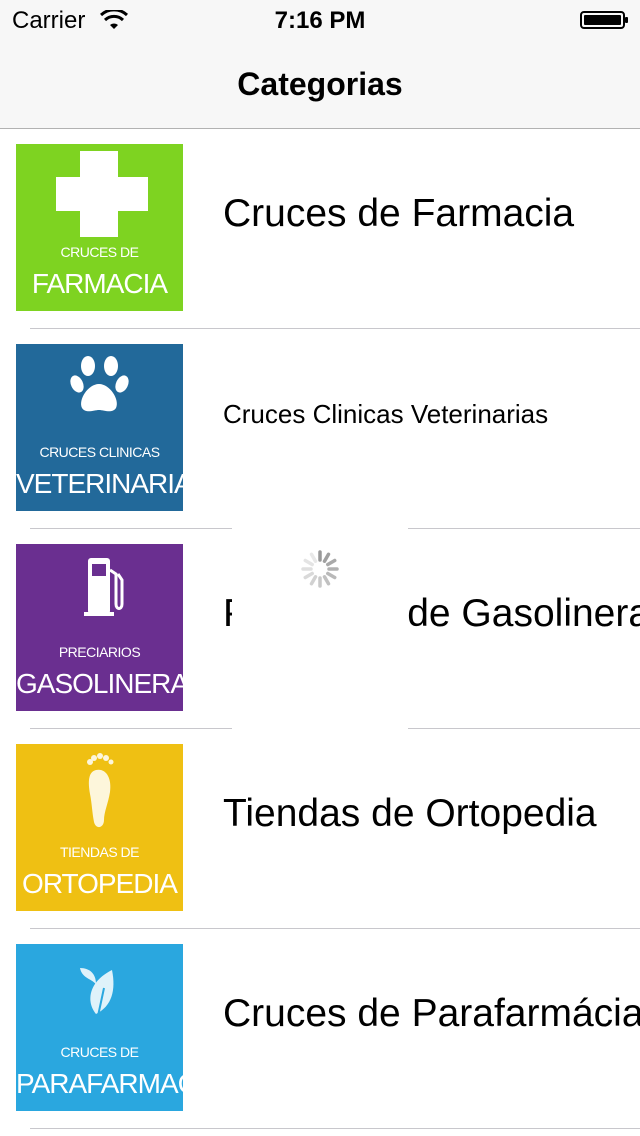 The height and width of the screenshot is (1136, 640). I want to click on activity-spinner-icon, so click(320, 569).